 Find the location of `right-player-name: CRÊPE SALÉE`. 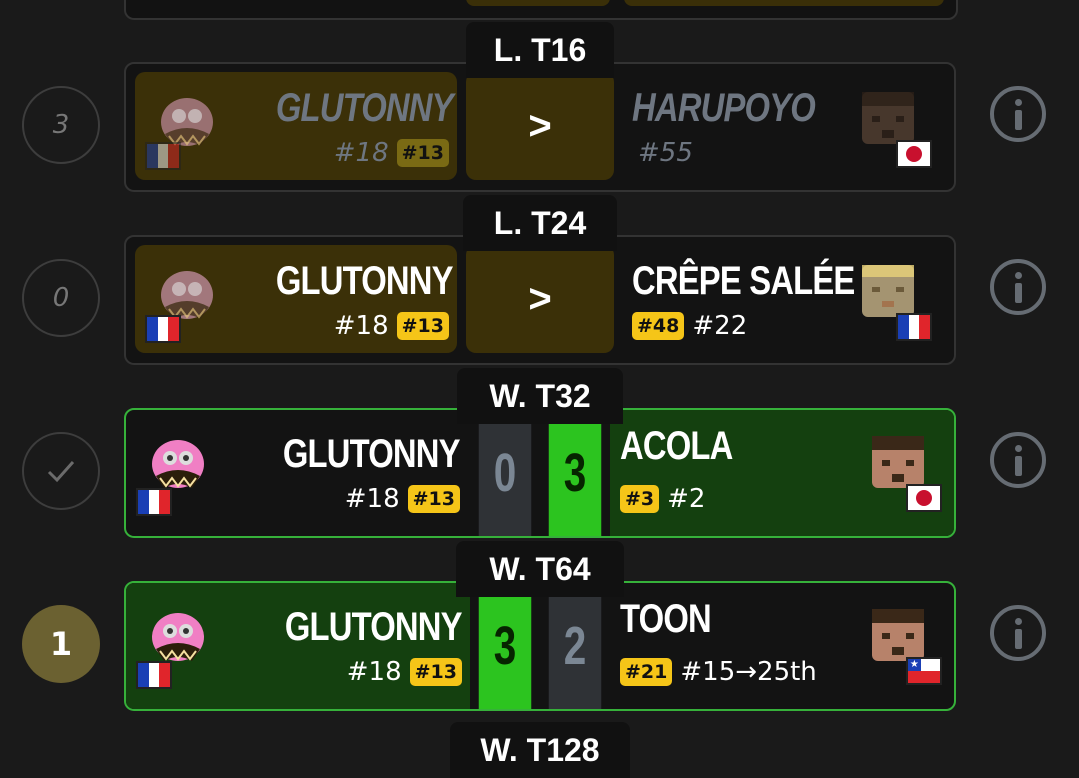

right-player-name: CRÊPE SALÉE is located at coordinates (743, 281).